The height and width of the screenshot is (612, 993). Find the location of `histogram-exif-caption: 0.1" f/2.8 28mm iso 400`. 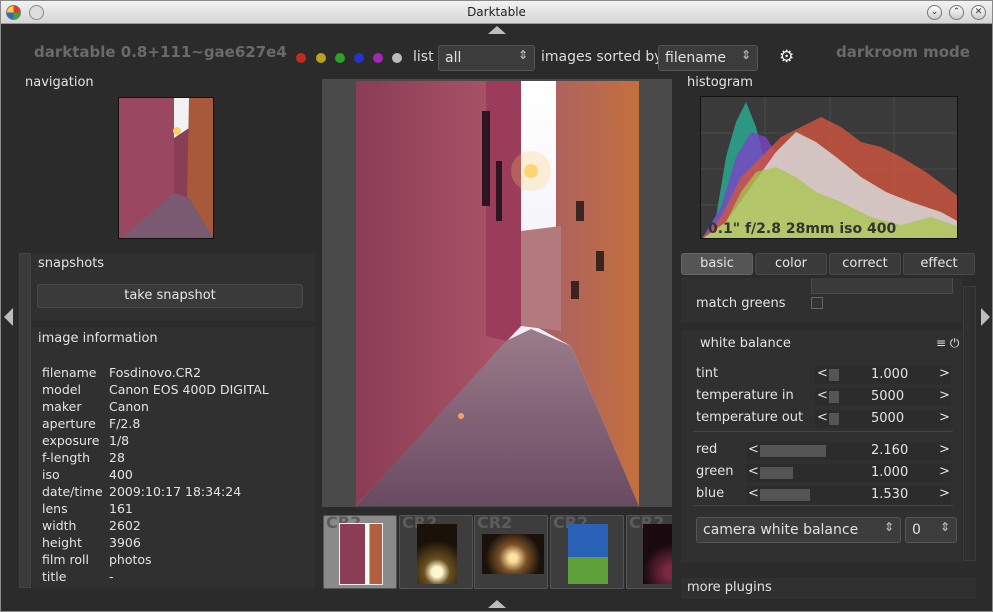

histogram-exif-caption: 0.1" f/2.8 28mm iso 400 is located at coordinates (802, 229).